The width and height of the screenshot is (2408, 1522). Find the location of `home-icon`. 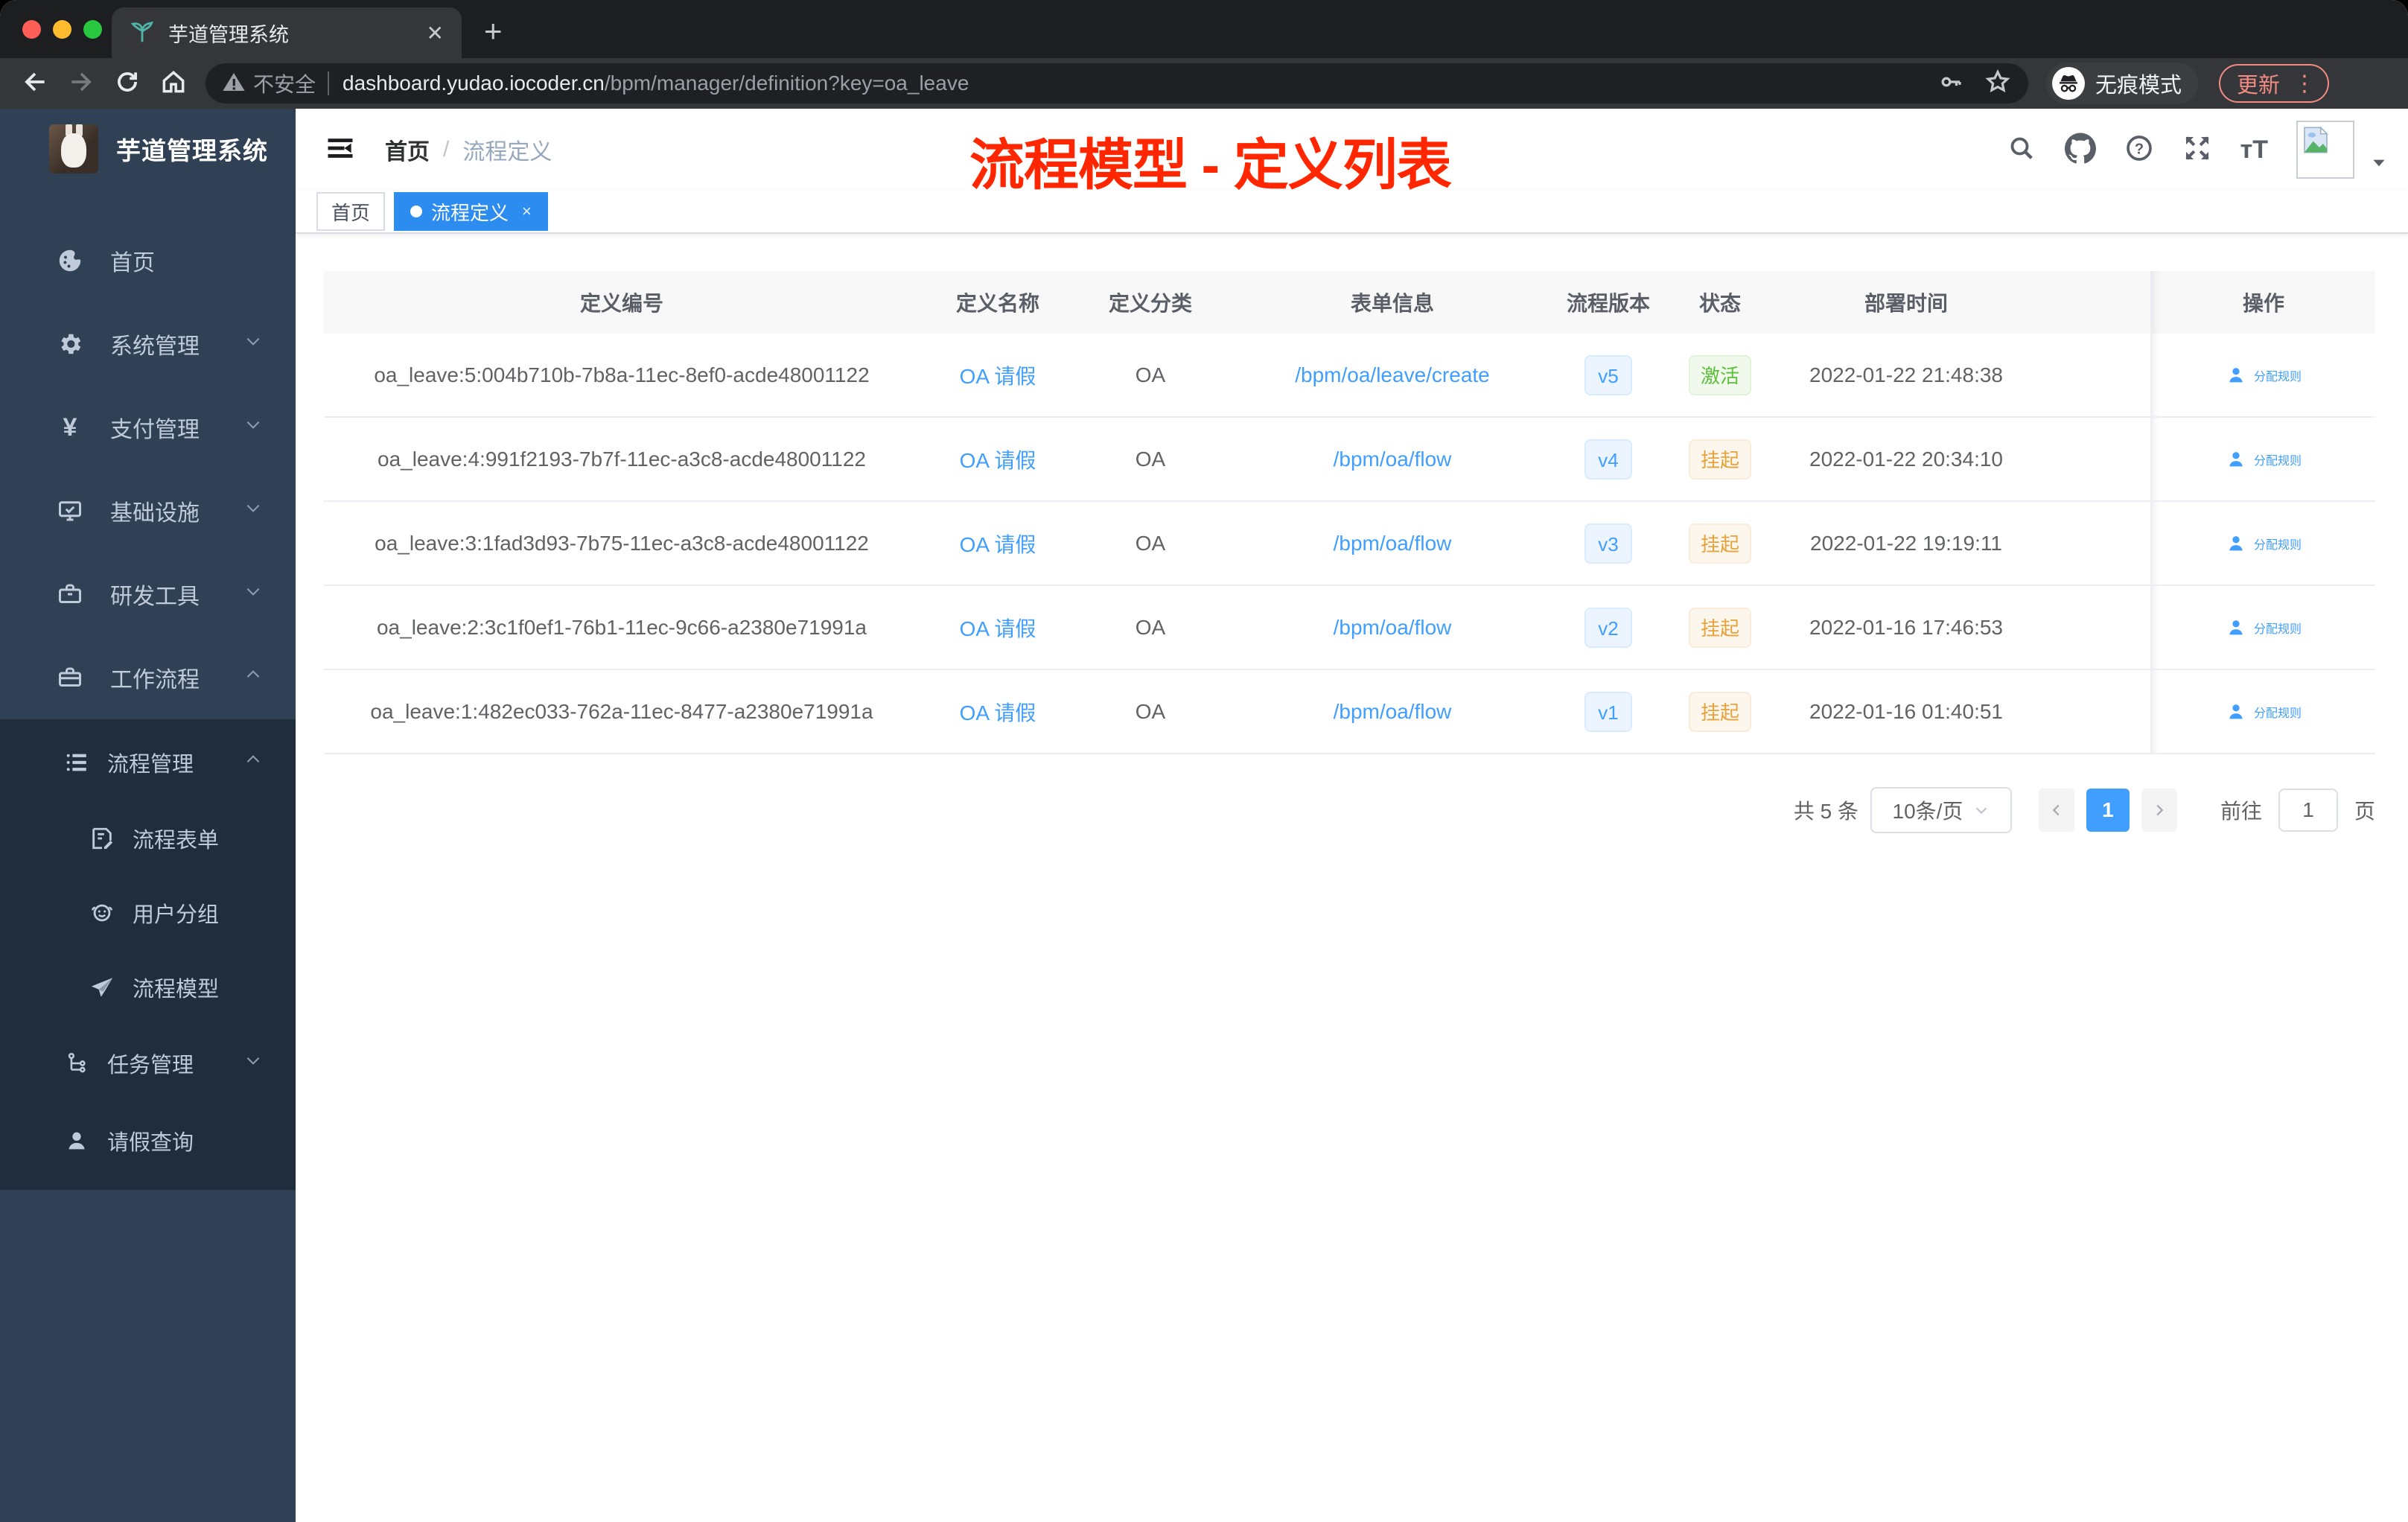

home-icon is located at coordinates (173, 84).